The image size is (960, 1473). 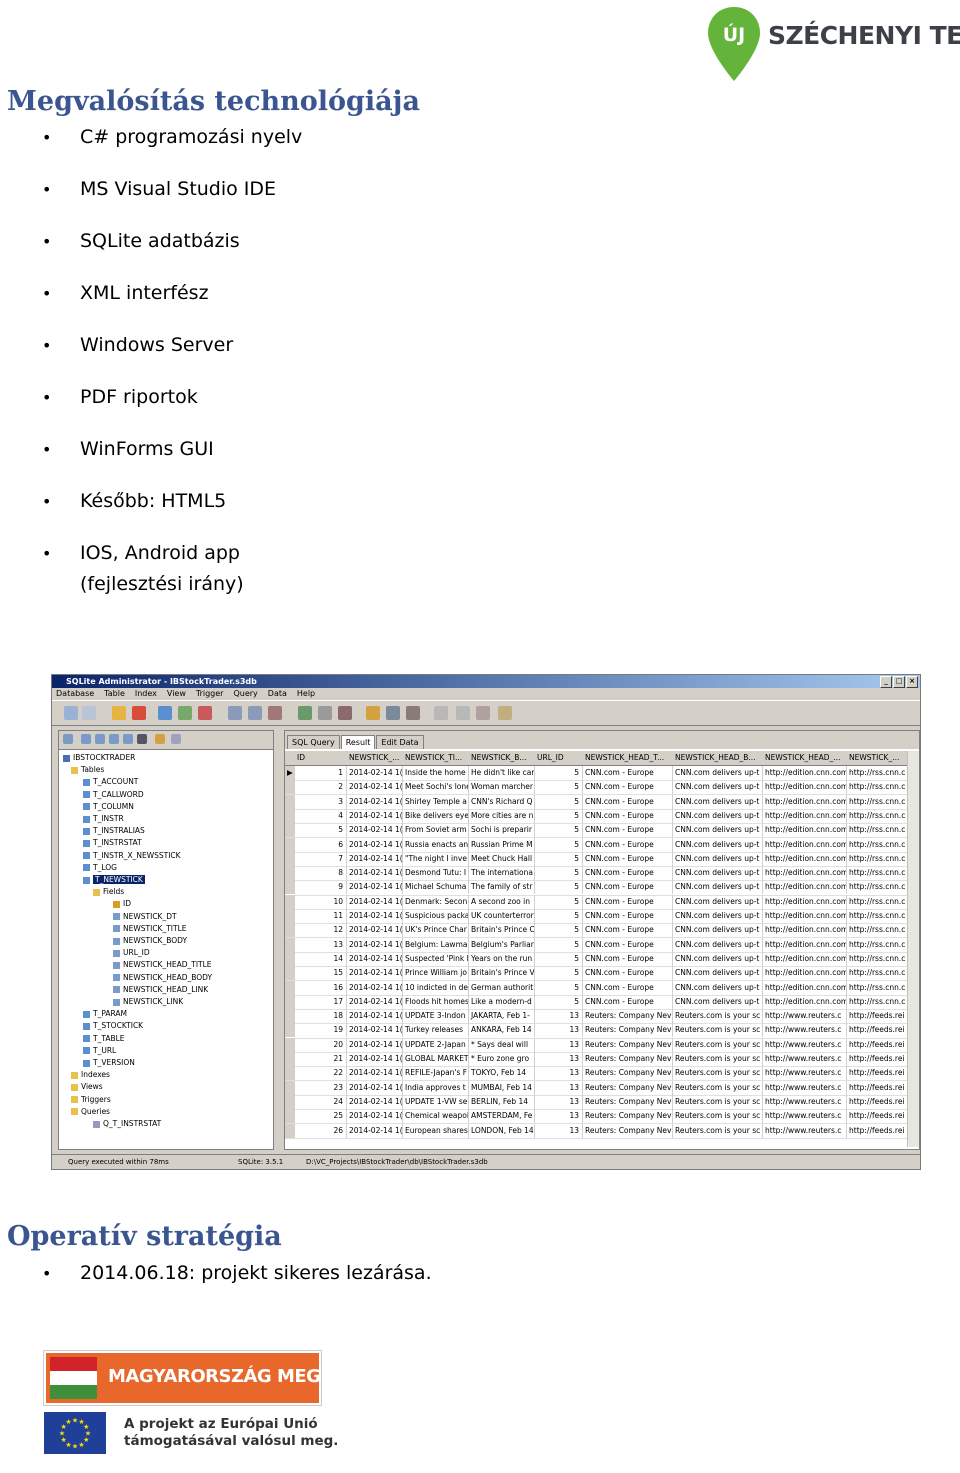 What do you see at coordinates (127, 1124) in the screenshot?
I see `tree-node: Q_T_INSTRSTAT` at bounding box center [127, 1124].